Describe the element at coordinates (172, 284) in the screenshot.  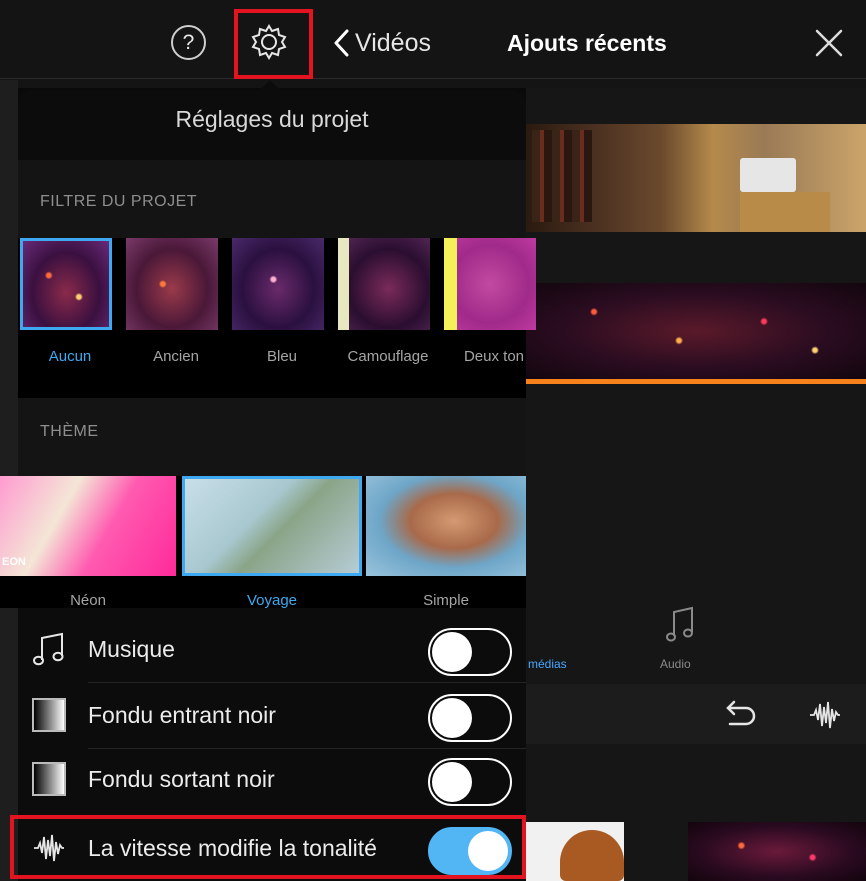
I see `filter-ancien-preview` at that location.